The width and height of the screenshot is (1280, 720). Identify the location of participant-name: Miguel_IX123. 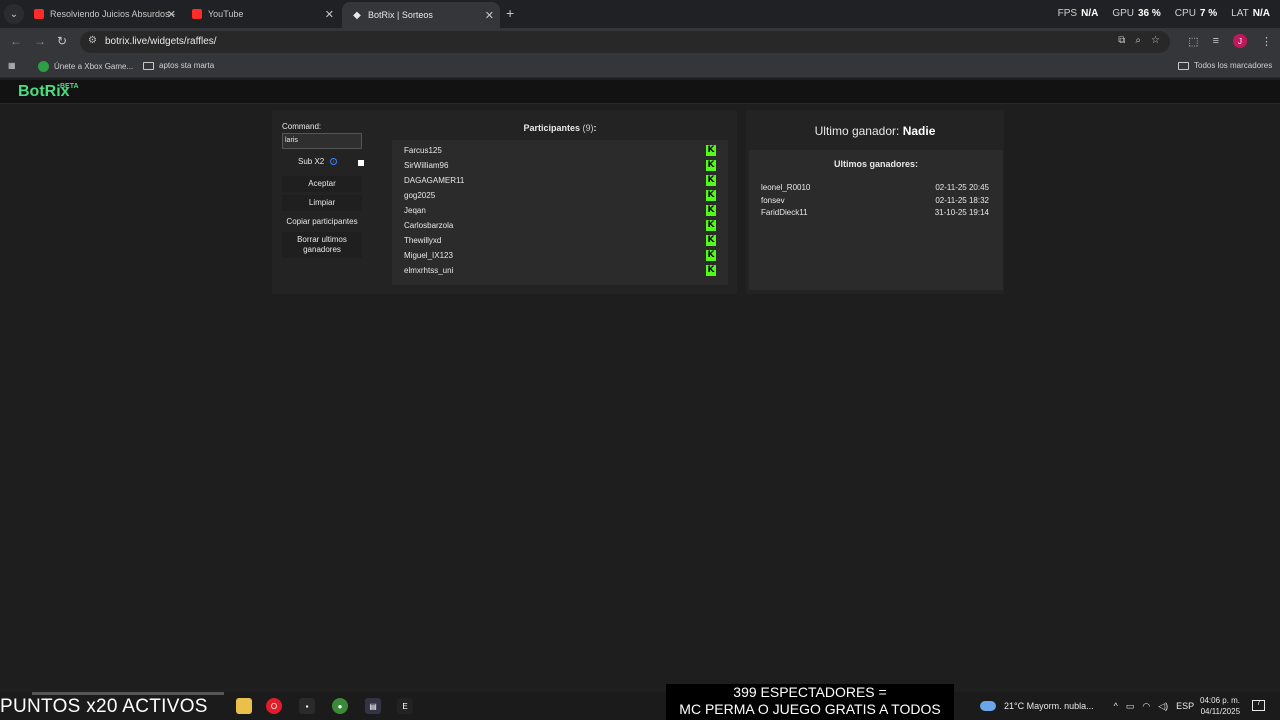
(428, 255).